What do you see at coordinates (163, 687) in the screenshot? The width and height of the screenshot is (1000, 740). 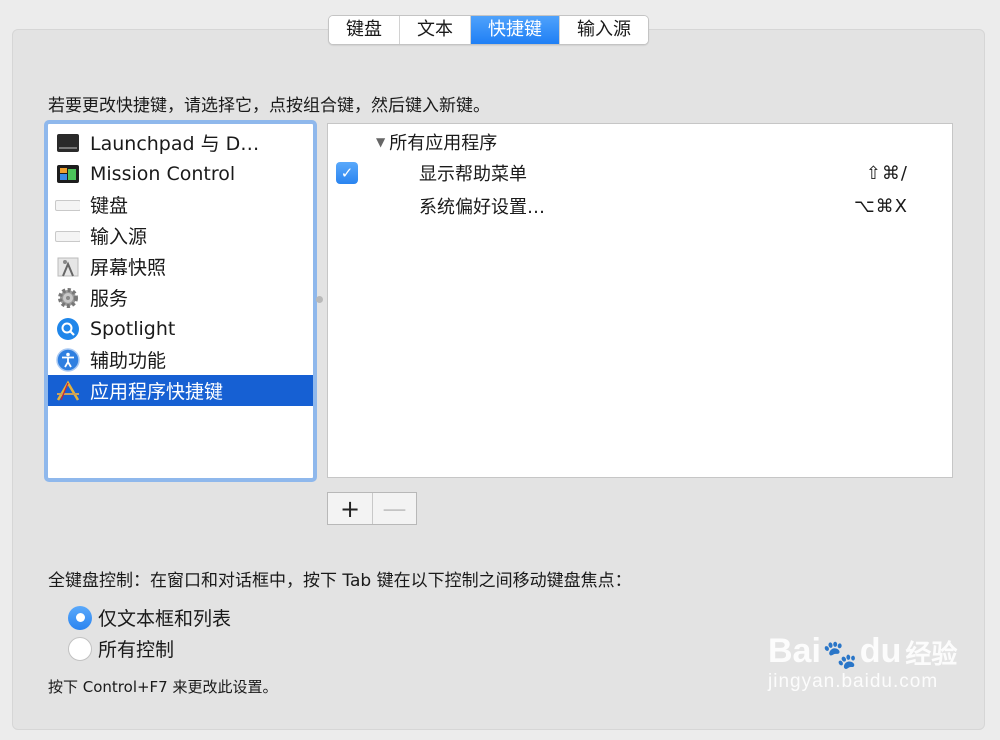 I see `full-keyboard-hint: 按下 Control+F7 来更改此设置。` at bounding box center [163, 687].